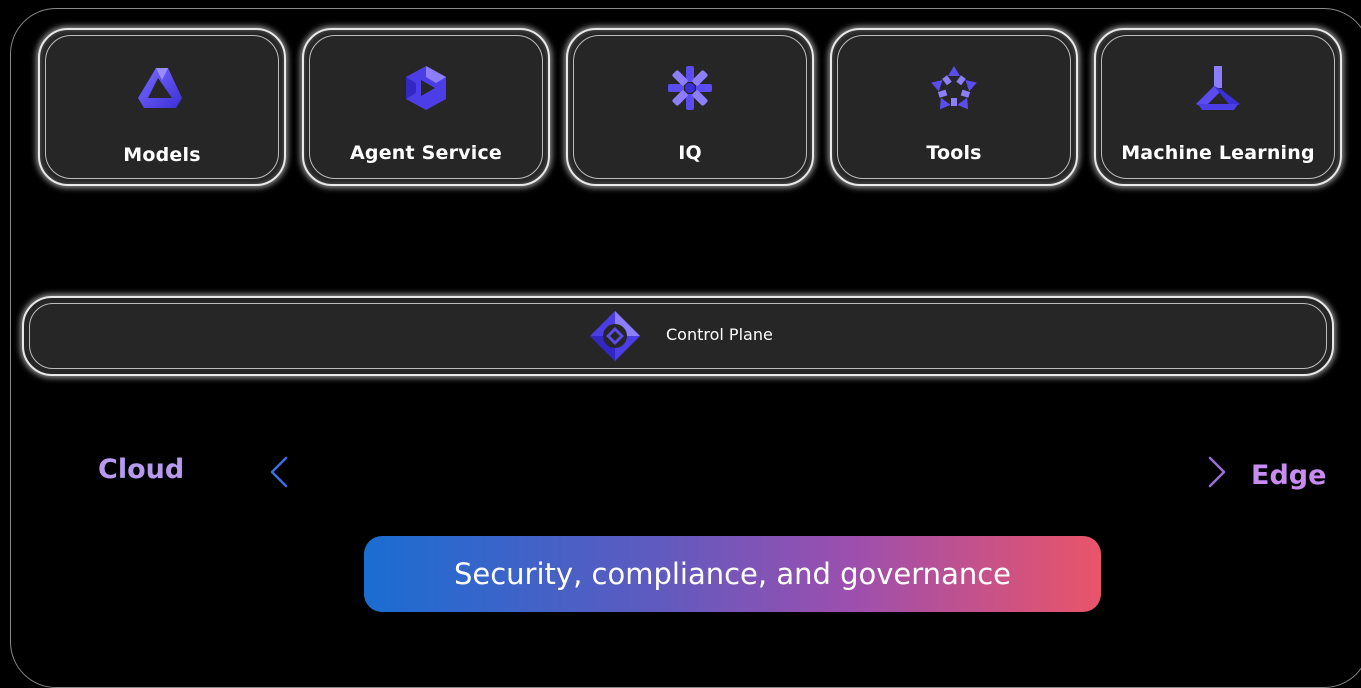 This screenshot has height=688, width=1361. I want to click on card-tools: Tools, so click(954, 107).